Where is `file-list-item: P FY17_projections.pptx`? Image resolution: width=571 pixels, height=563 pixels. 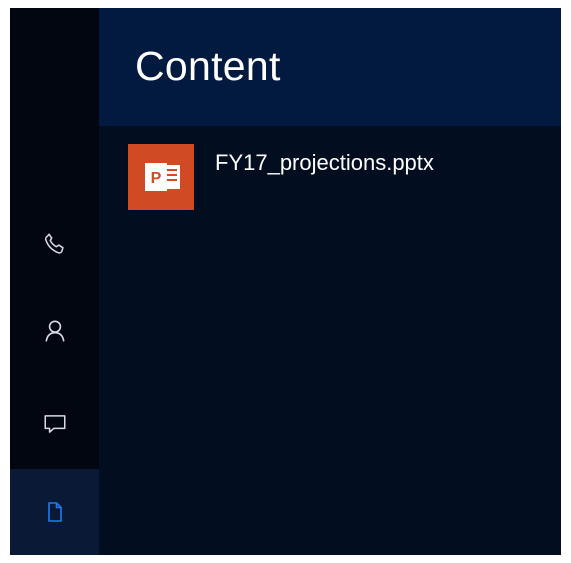
file-list-item: P FY17_projections.pptx is located at coordinates (328, 179).